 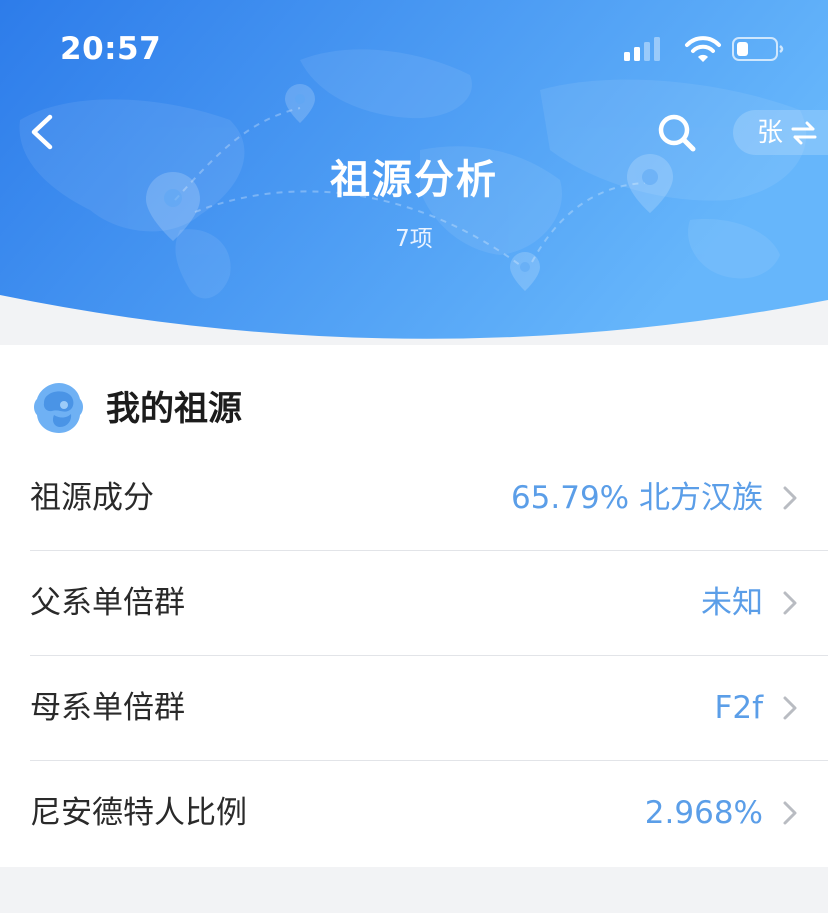 What do you see at coordinates (414, 180) in the screenshot?
I see `page-title: 祖源分析` at bounding box center [414, 180].